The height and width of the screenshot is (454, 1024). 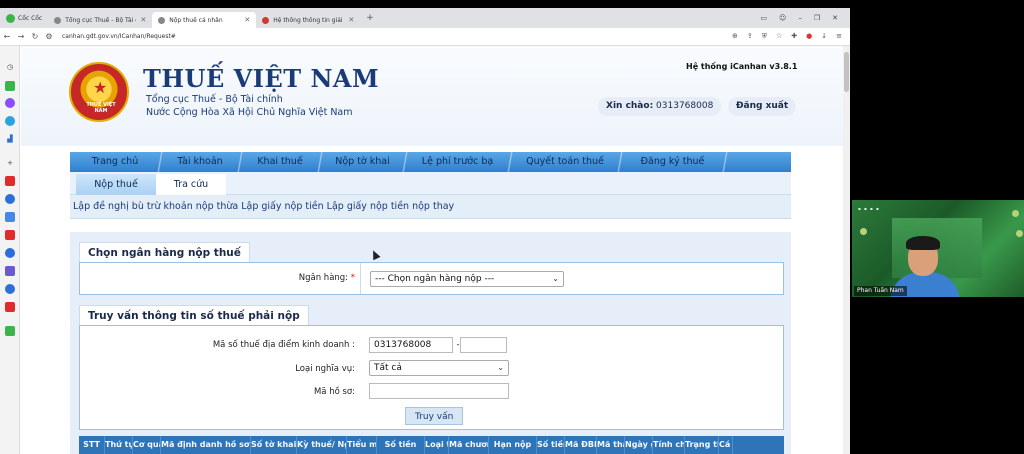 I want to click on nav-trang-chu: Trang chủ, so click(x=117, y=162).